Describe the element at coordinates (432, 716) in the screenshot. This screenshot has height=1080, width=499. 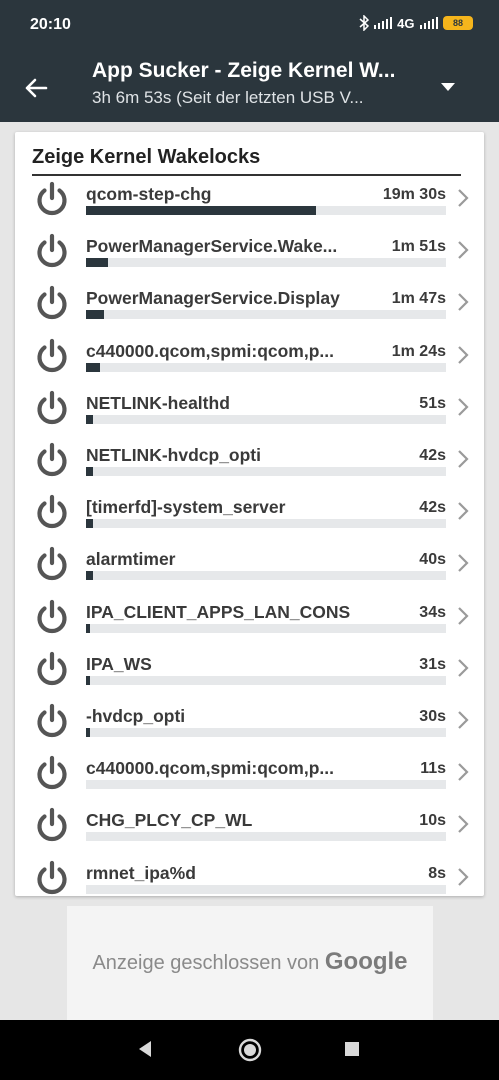
I see `wakelock-time: 30s` at that location.